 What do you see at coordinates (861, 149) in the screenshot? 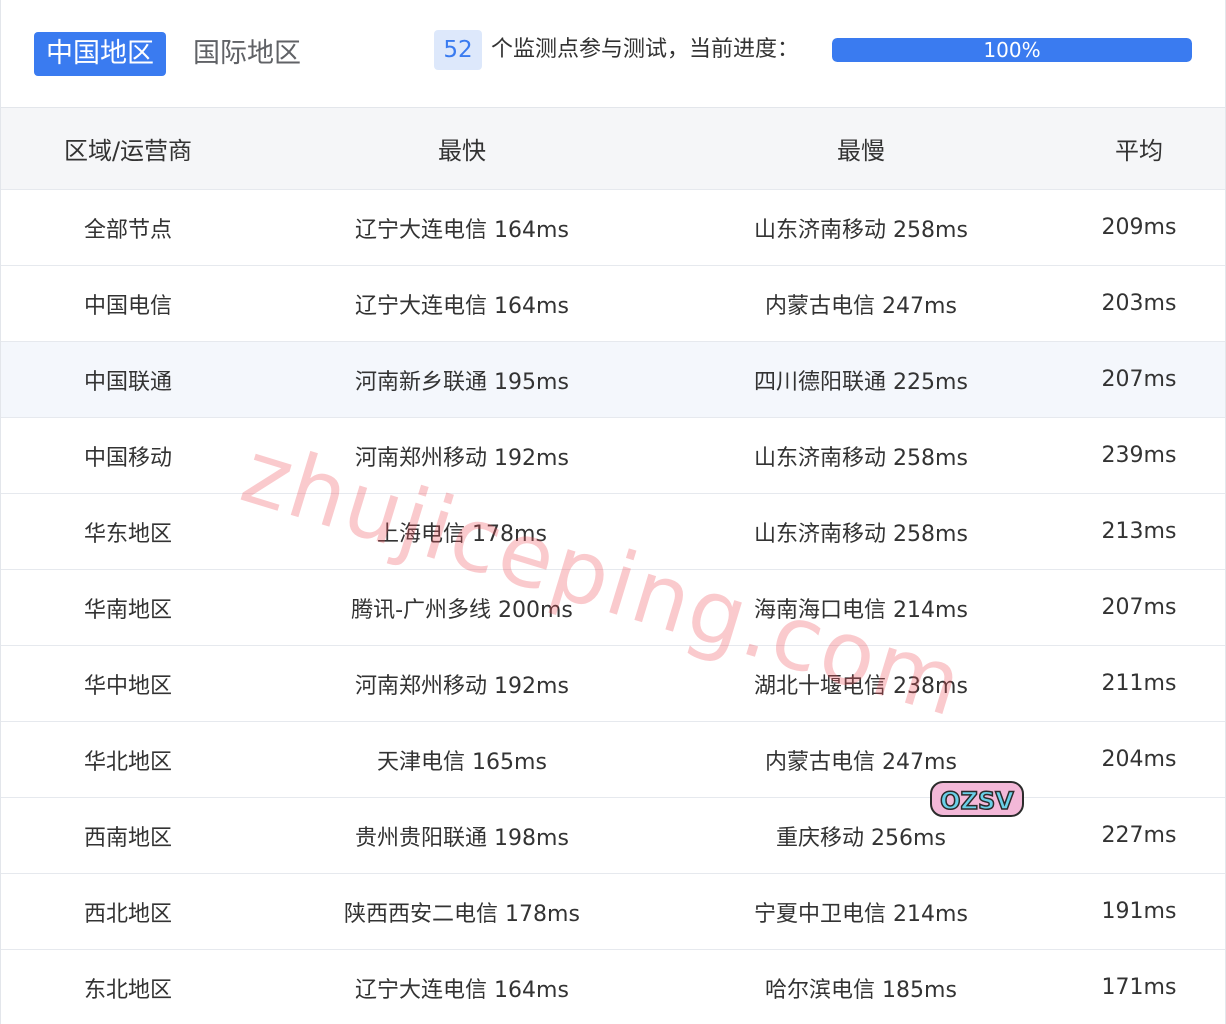
I see `column-header-slowest: 最慢` at bounding box center [861, 149].